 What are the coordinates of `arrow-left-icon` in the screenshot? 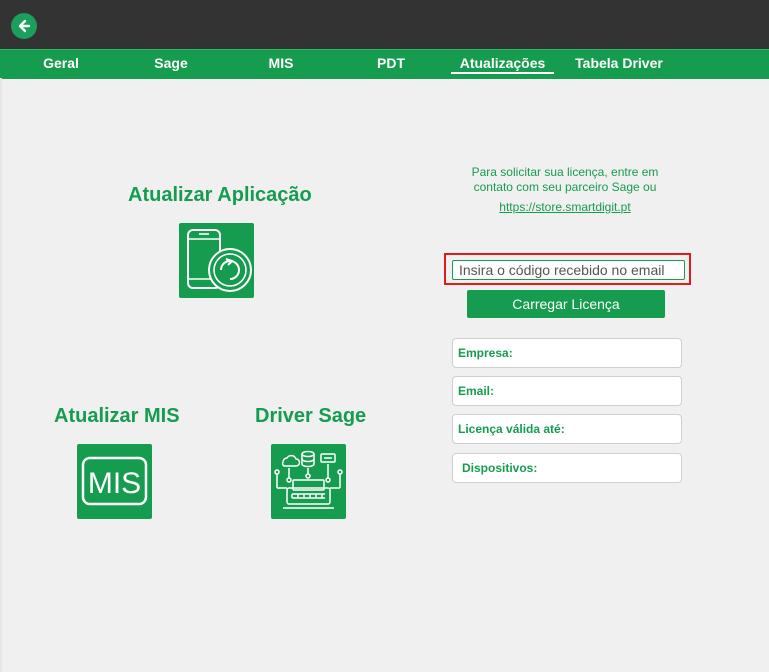 It's located at (24, 26).